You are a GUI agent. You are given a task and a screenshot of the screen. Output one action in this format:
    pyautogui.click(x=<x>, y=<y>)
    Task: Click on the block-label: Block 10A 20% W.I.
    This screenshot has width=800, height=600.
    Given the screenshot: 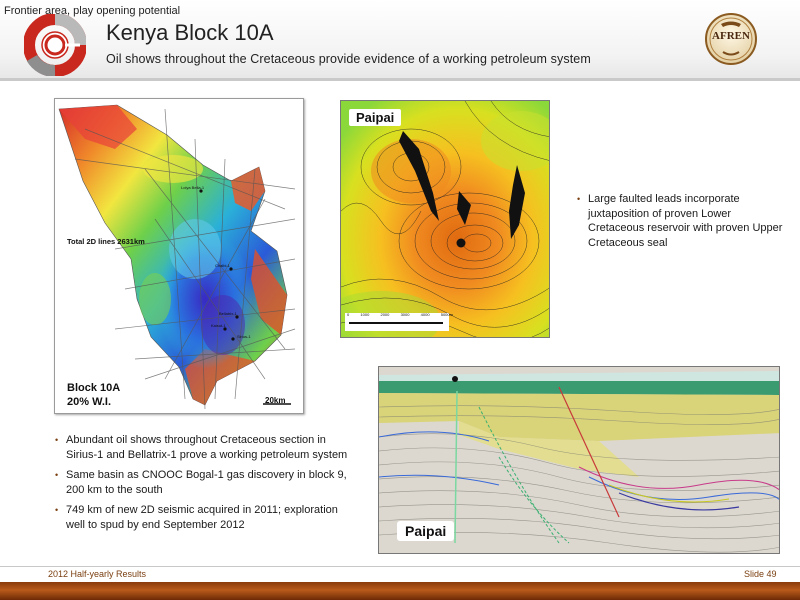 What is the action you would take?
    pyautogui.click(x=93, y=395)
    